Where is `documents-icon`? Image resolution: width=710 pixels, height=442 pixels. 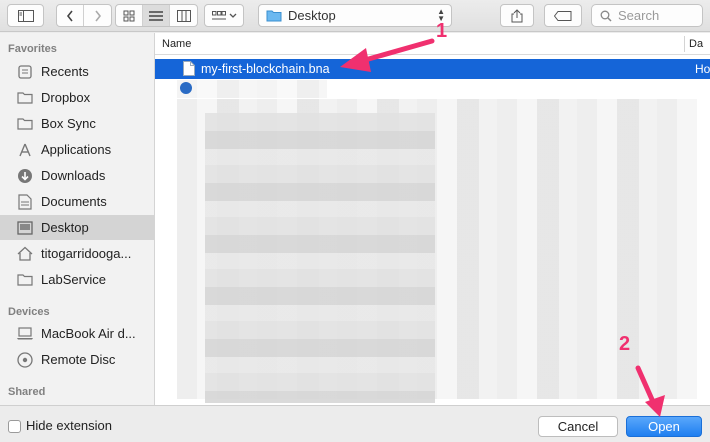
documents-icon is located at coordinates (25, 202).